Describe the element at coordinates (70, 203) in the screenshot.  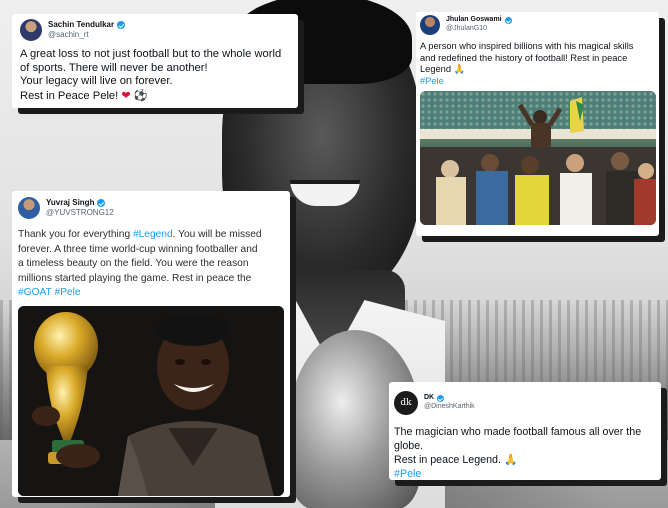
I see `author-name: Yuvraj Singh` at that location.